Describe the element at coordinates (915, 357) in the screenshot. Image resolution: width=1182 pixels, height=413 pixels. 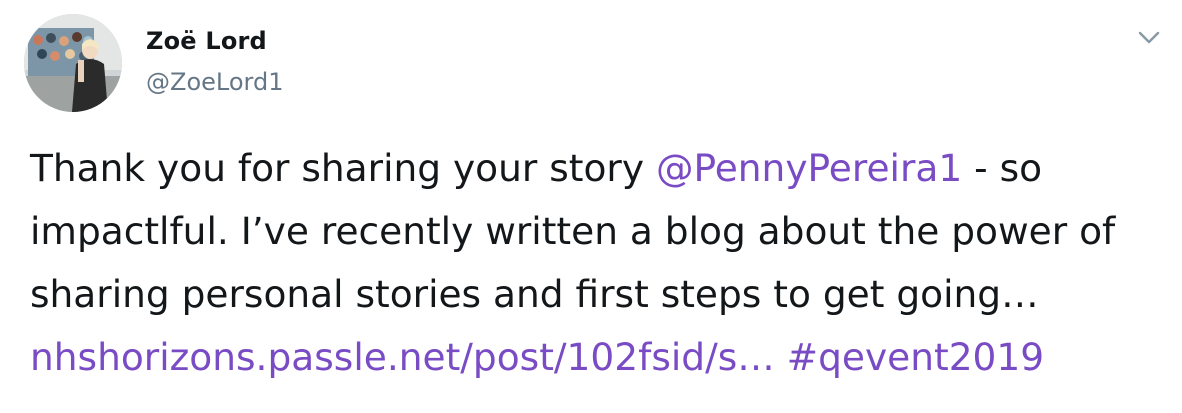
I see `hashtag-link: #qevent2019` at that location.